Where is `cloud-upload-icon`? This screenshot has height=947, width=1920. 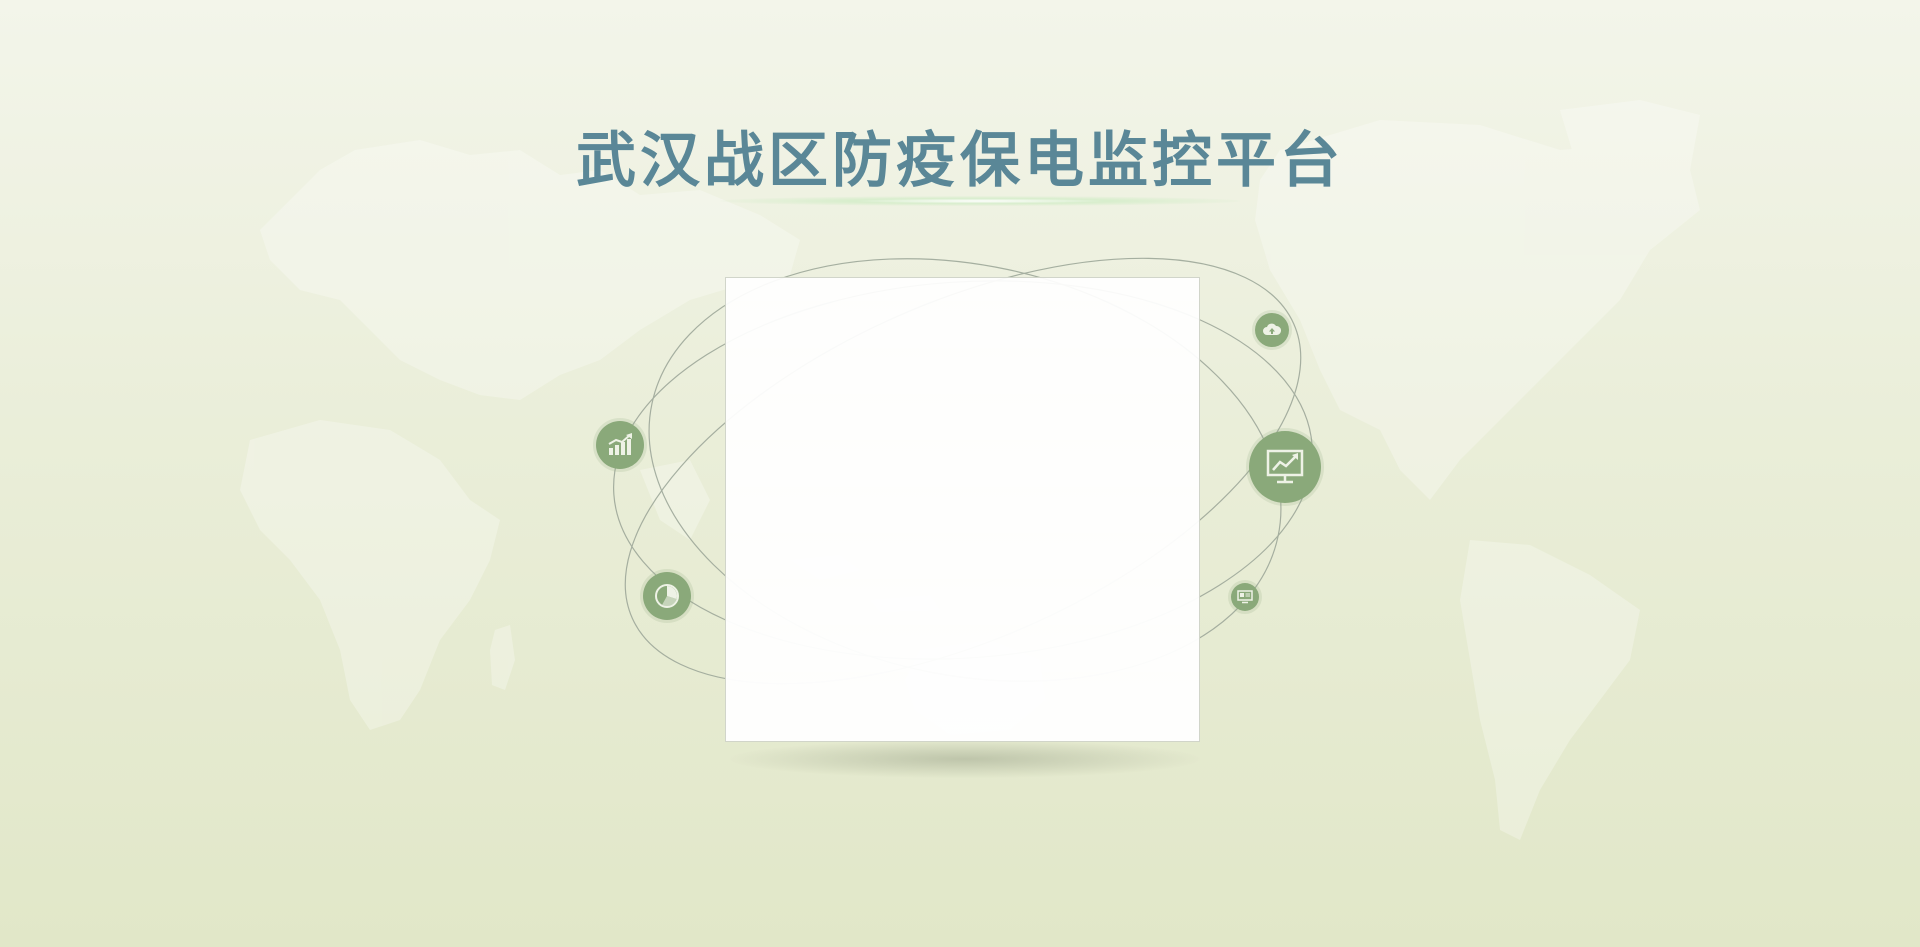
cloud-upload-icon is located at coordinates (1272, 330).